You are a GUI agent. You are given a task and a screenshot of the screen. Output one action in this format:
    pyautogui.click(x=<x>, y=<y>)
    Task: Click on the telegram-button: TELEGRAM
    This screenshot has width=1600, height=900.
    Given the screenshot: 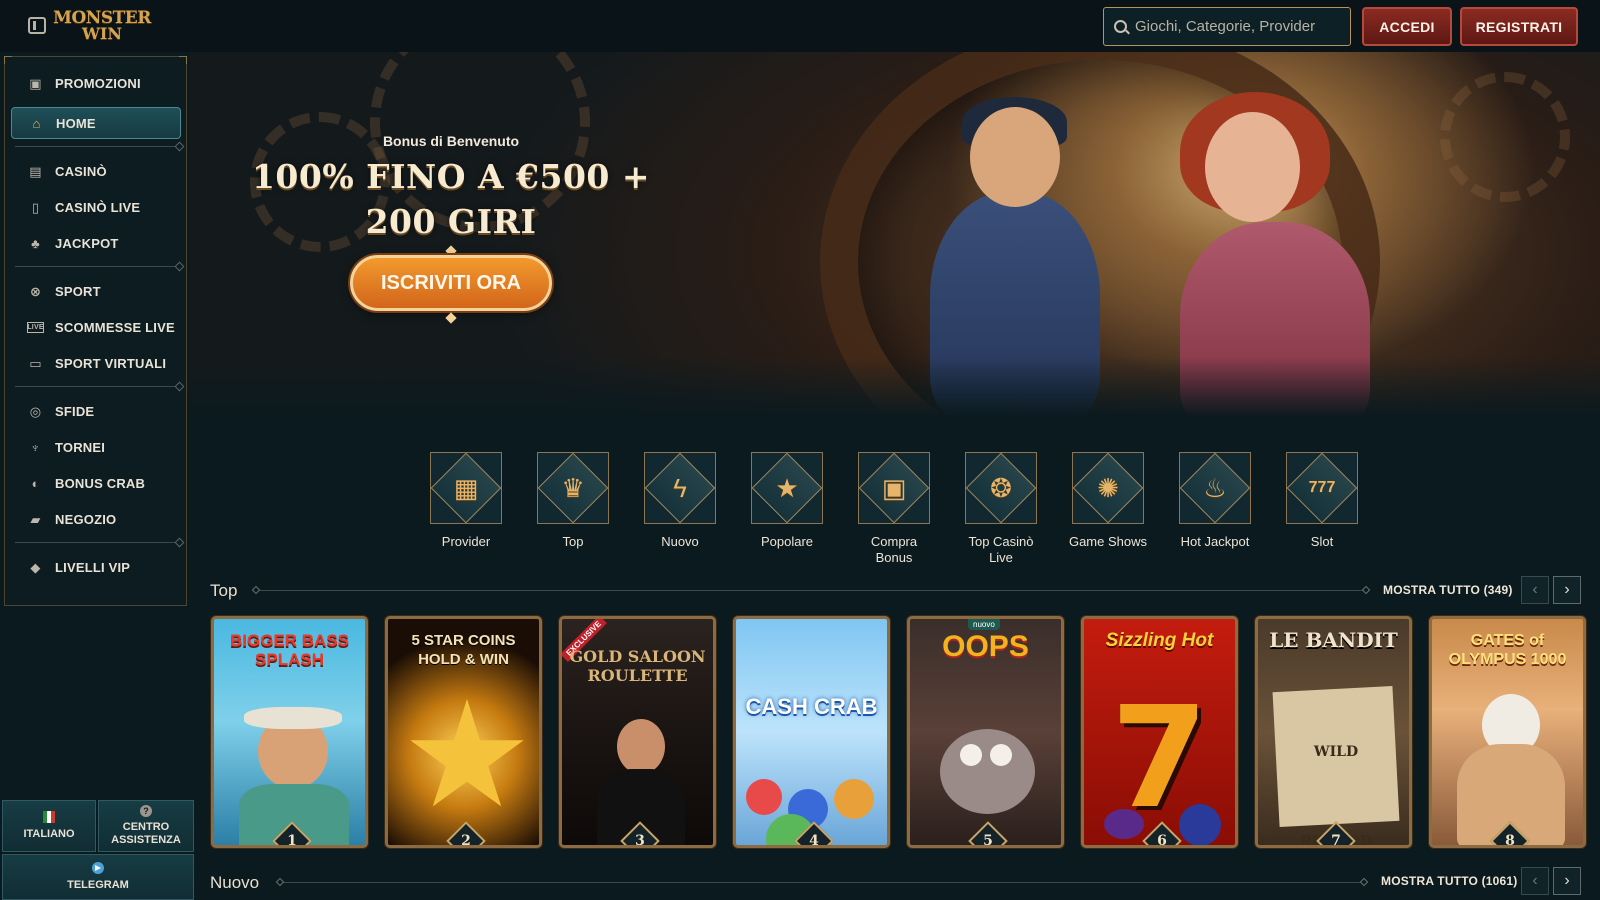 What is the action you would take?
    pyautogui.click(x=98, y=877)
    